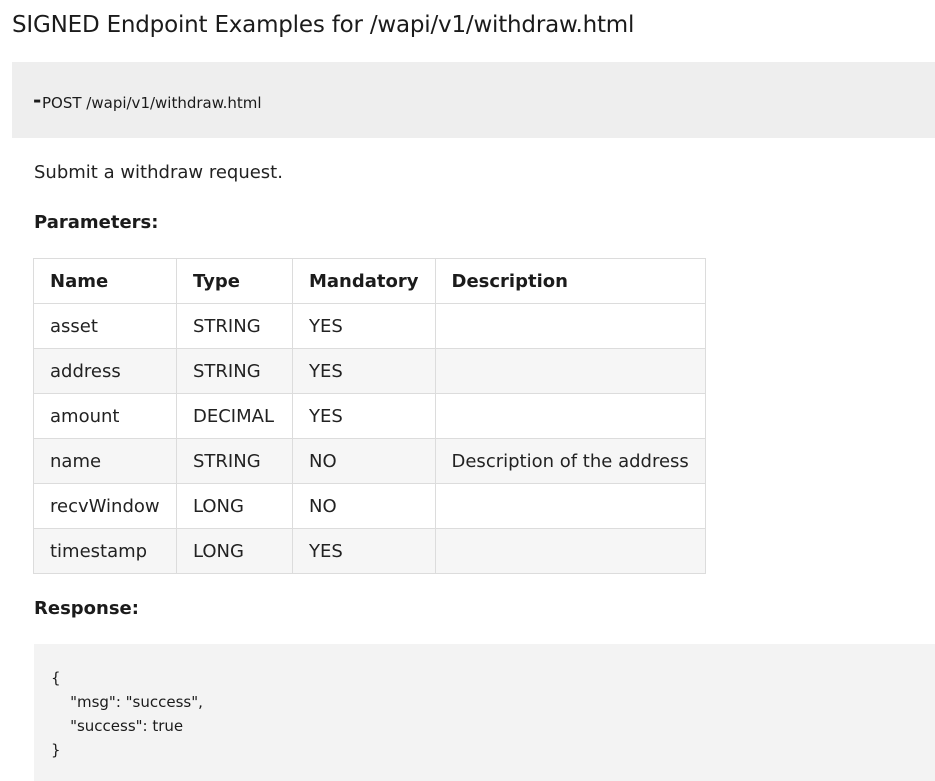 The height and width of the screenshot is (781, 935). I want to click on table-row: recvWindow LONG NO, so click(369, 506).